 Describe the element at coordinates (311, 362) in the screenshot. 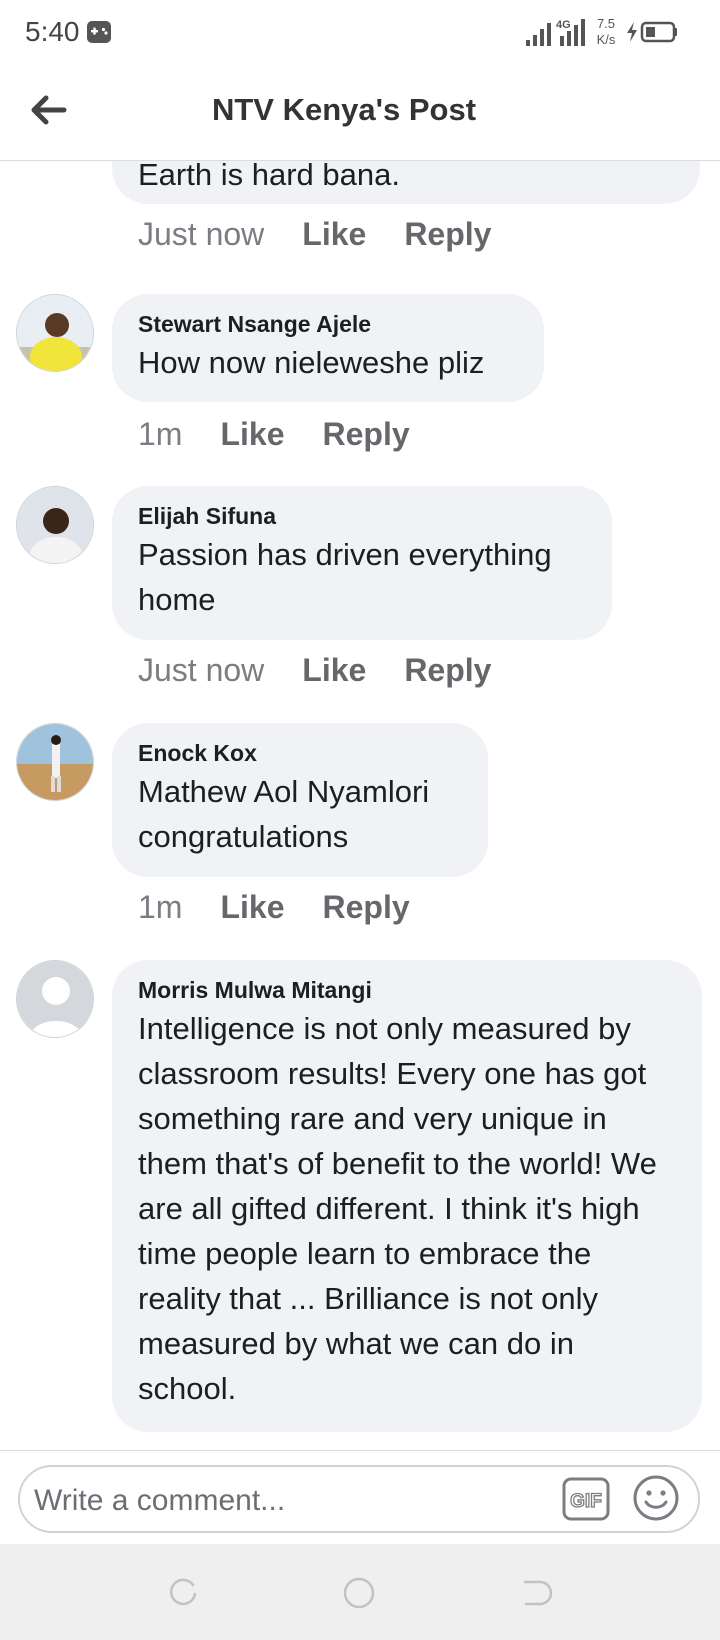

I see `comment-text: How now nieleweshe pliz` at that location.